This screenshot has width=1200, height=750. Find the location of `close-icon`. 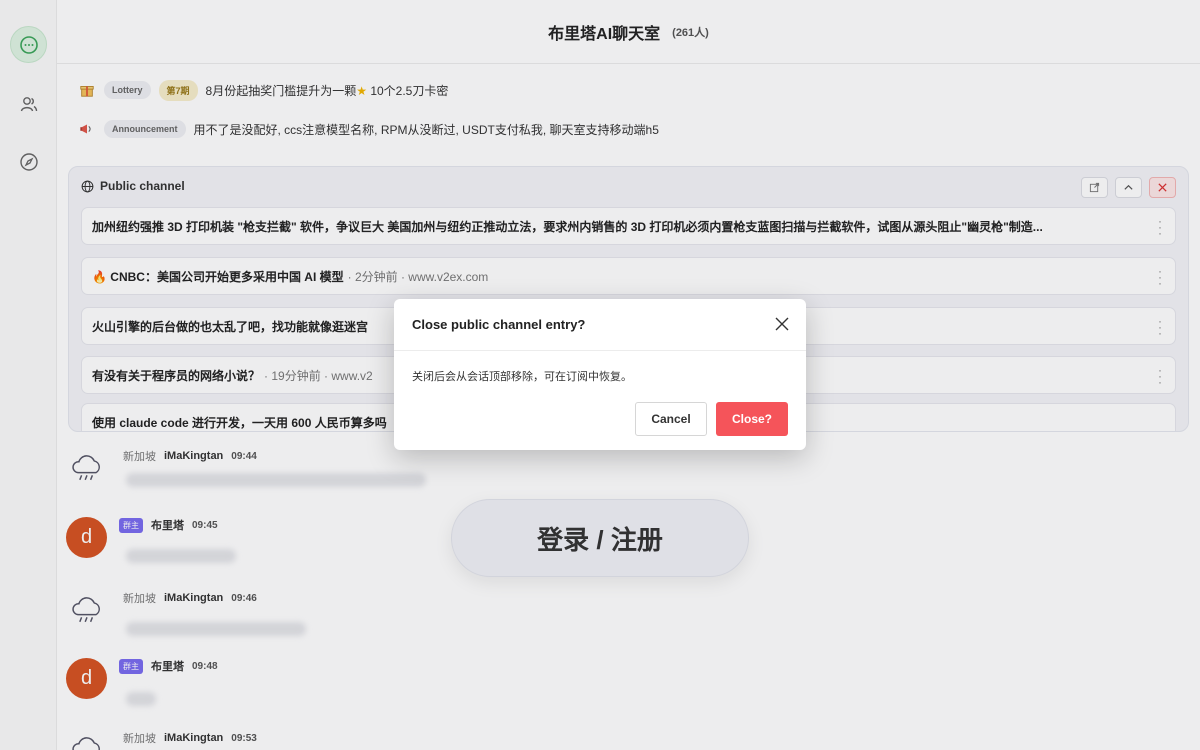

close-icon is located at coordinates (782, 324).